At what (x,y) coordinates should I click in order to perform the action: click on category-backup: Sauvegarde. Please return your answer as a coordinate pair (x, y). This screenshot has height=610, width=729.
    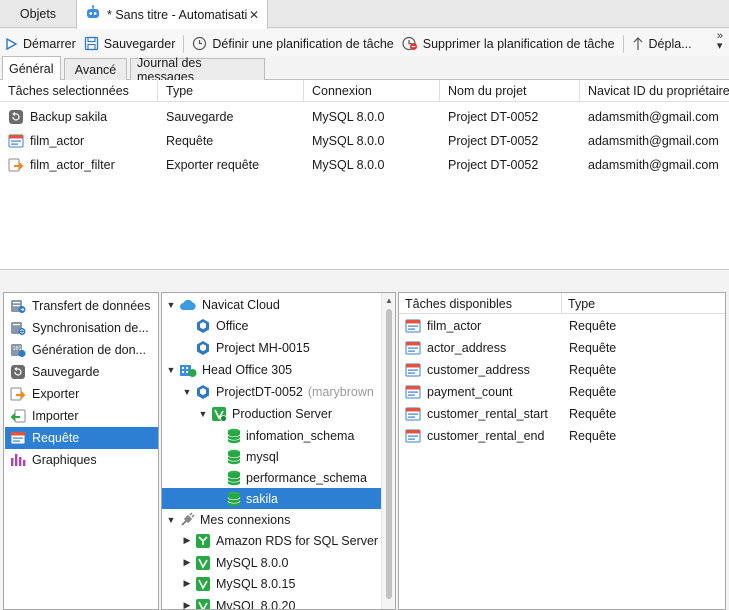
    Looking at the image, I should click on (81, 372).